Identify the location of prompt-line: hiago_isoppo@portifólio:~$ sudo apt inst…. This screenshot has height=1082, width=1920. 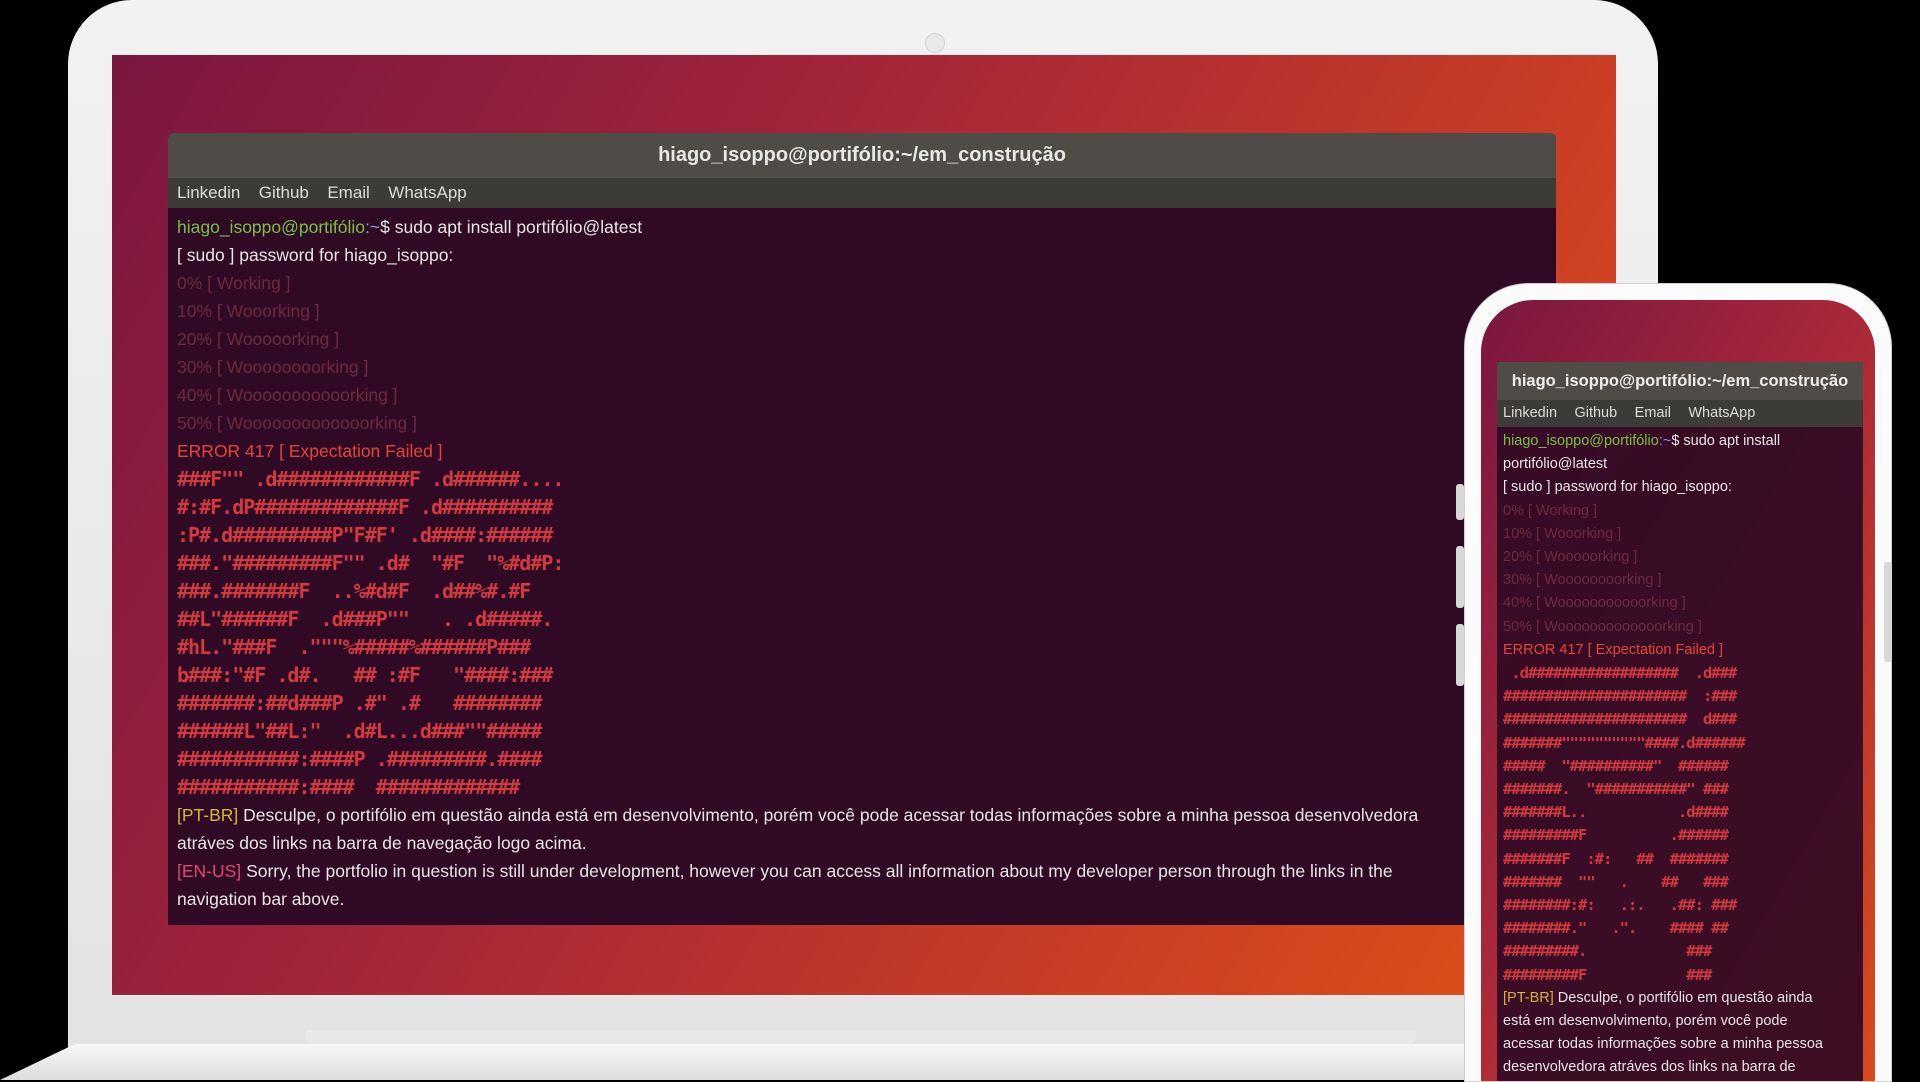
(862, 227).